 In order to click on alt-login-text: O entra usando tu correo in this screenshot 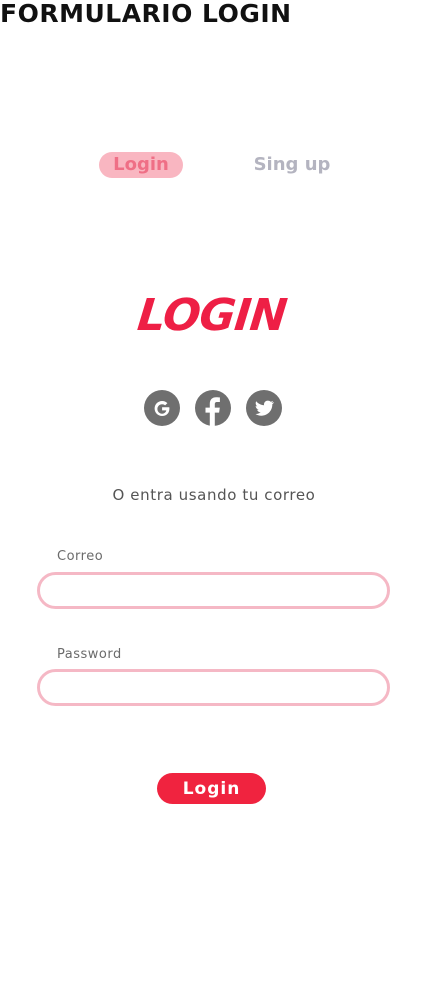, I will do `click(214, 495)`.